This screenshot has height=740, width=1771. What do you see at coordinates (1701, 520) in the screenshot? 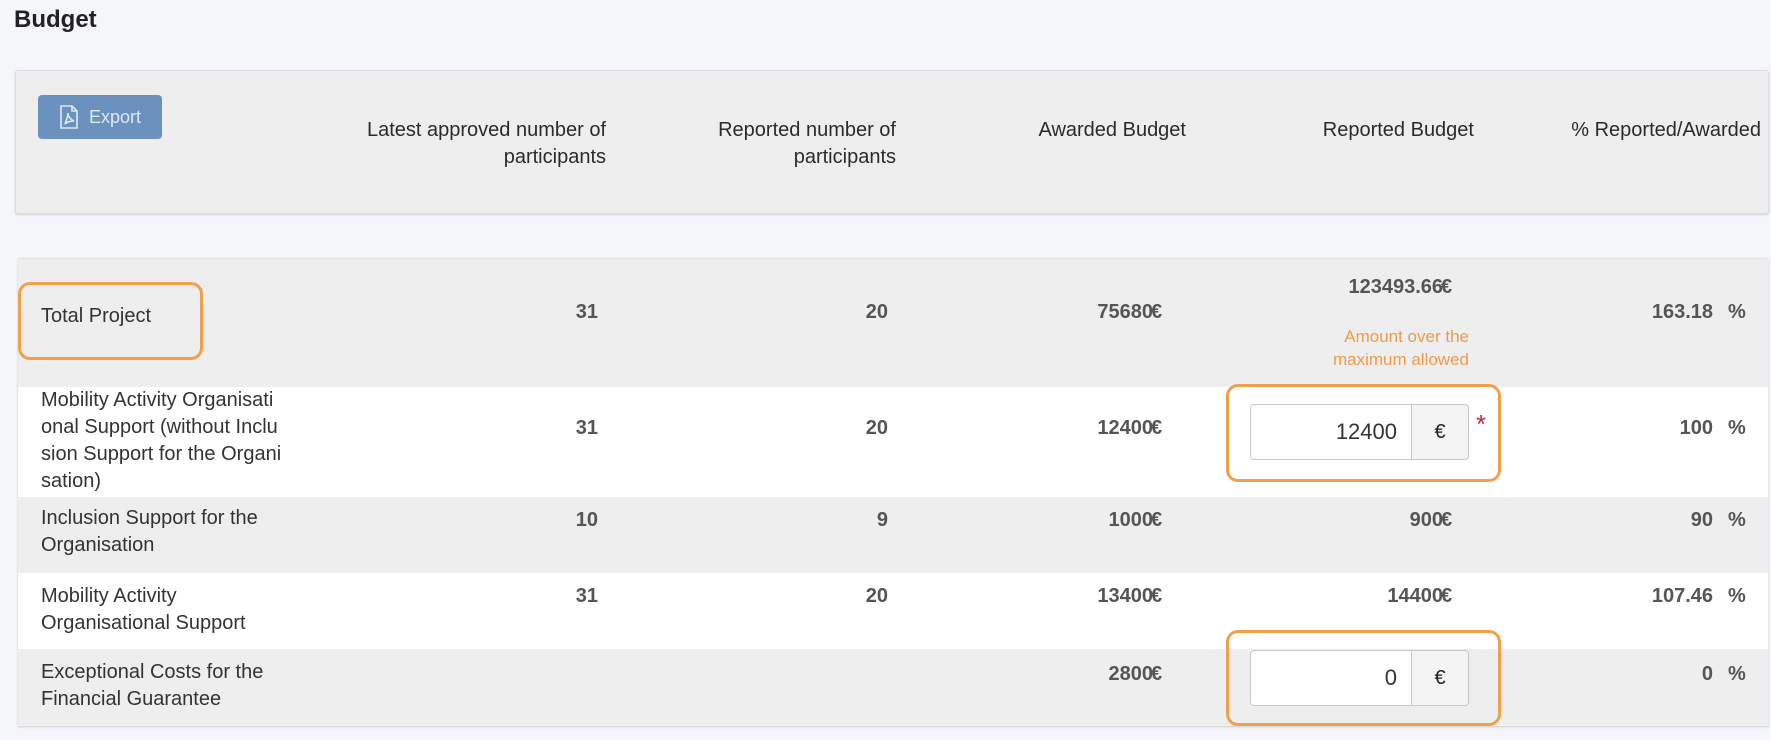
I see `percent-reported-awarded: 90` at bounding box center [1701, 520].